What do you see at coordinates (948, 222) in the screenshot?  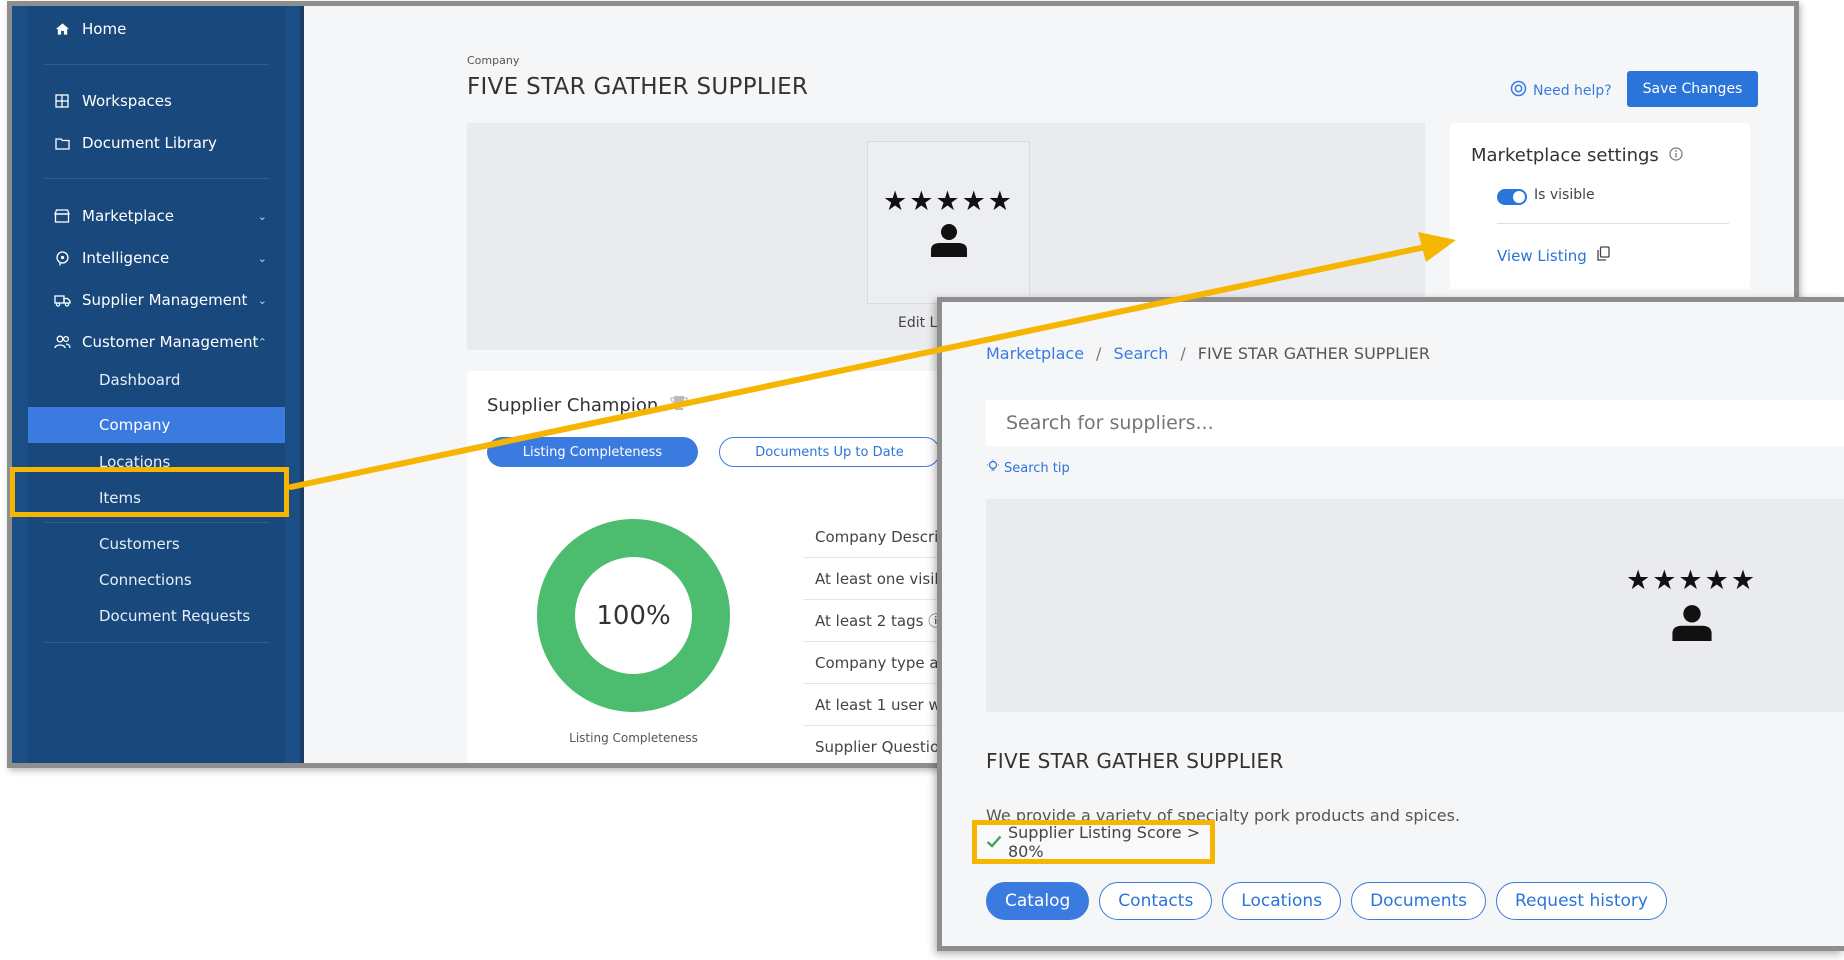 I see `company-logo: ★★★★★` at bounding box center [948, 222].